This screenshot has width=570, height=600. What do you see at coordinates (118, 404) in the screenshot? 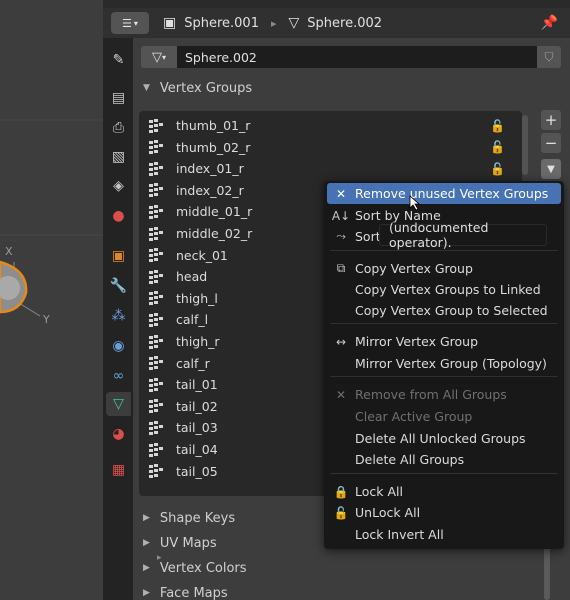
I see `mesh-data-tab-icon: ▽` at bounding box center [118, 404].